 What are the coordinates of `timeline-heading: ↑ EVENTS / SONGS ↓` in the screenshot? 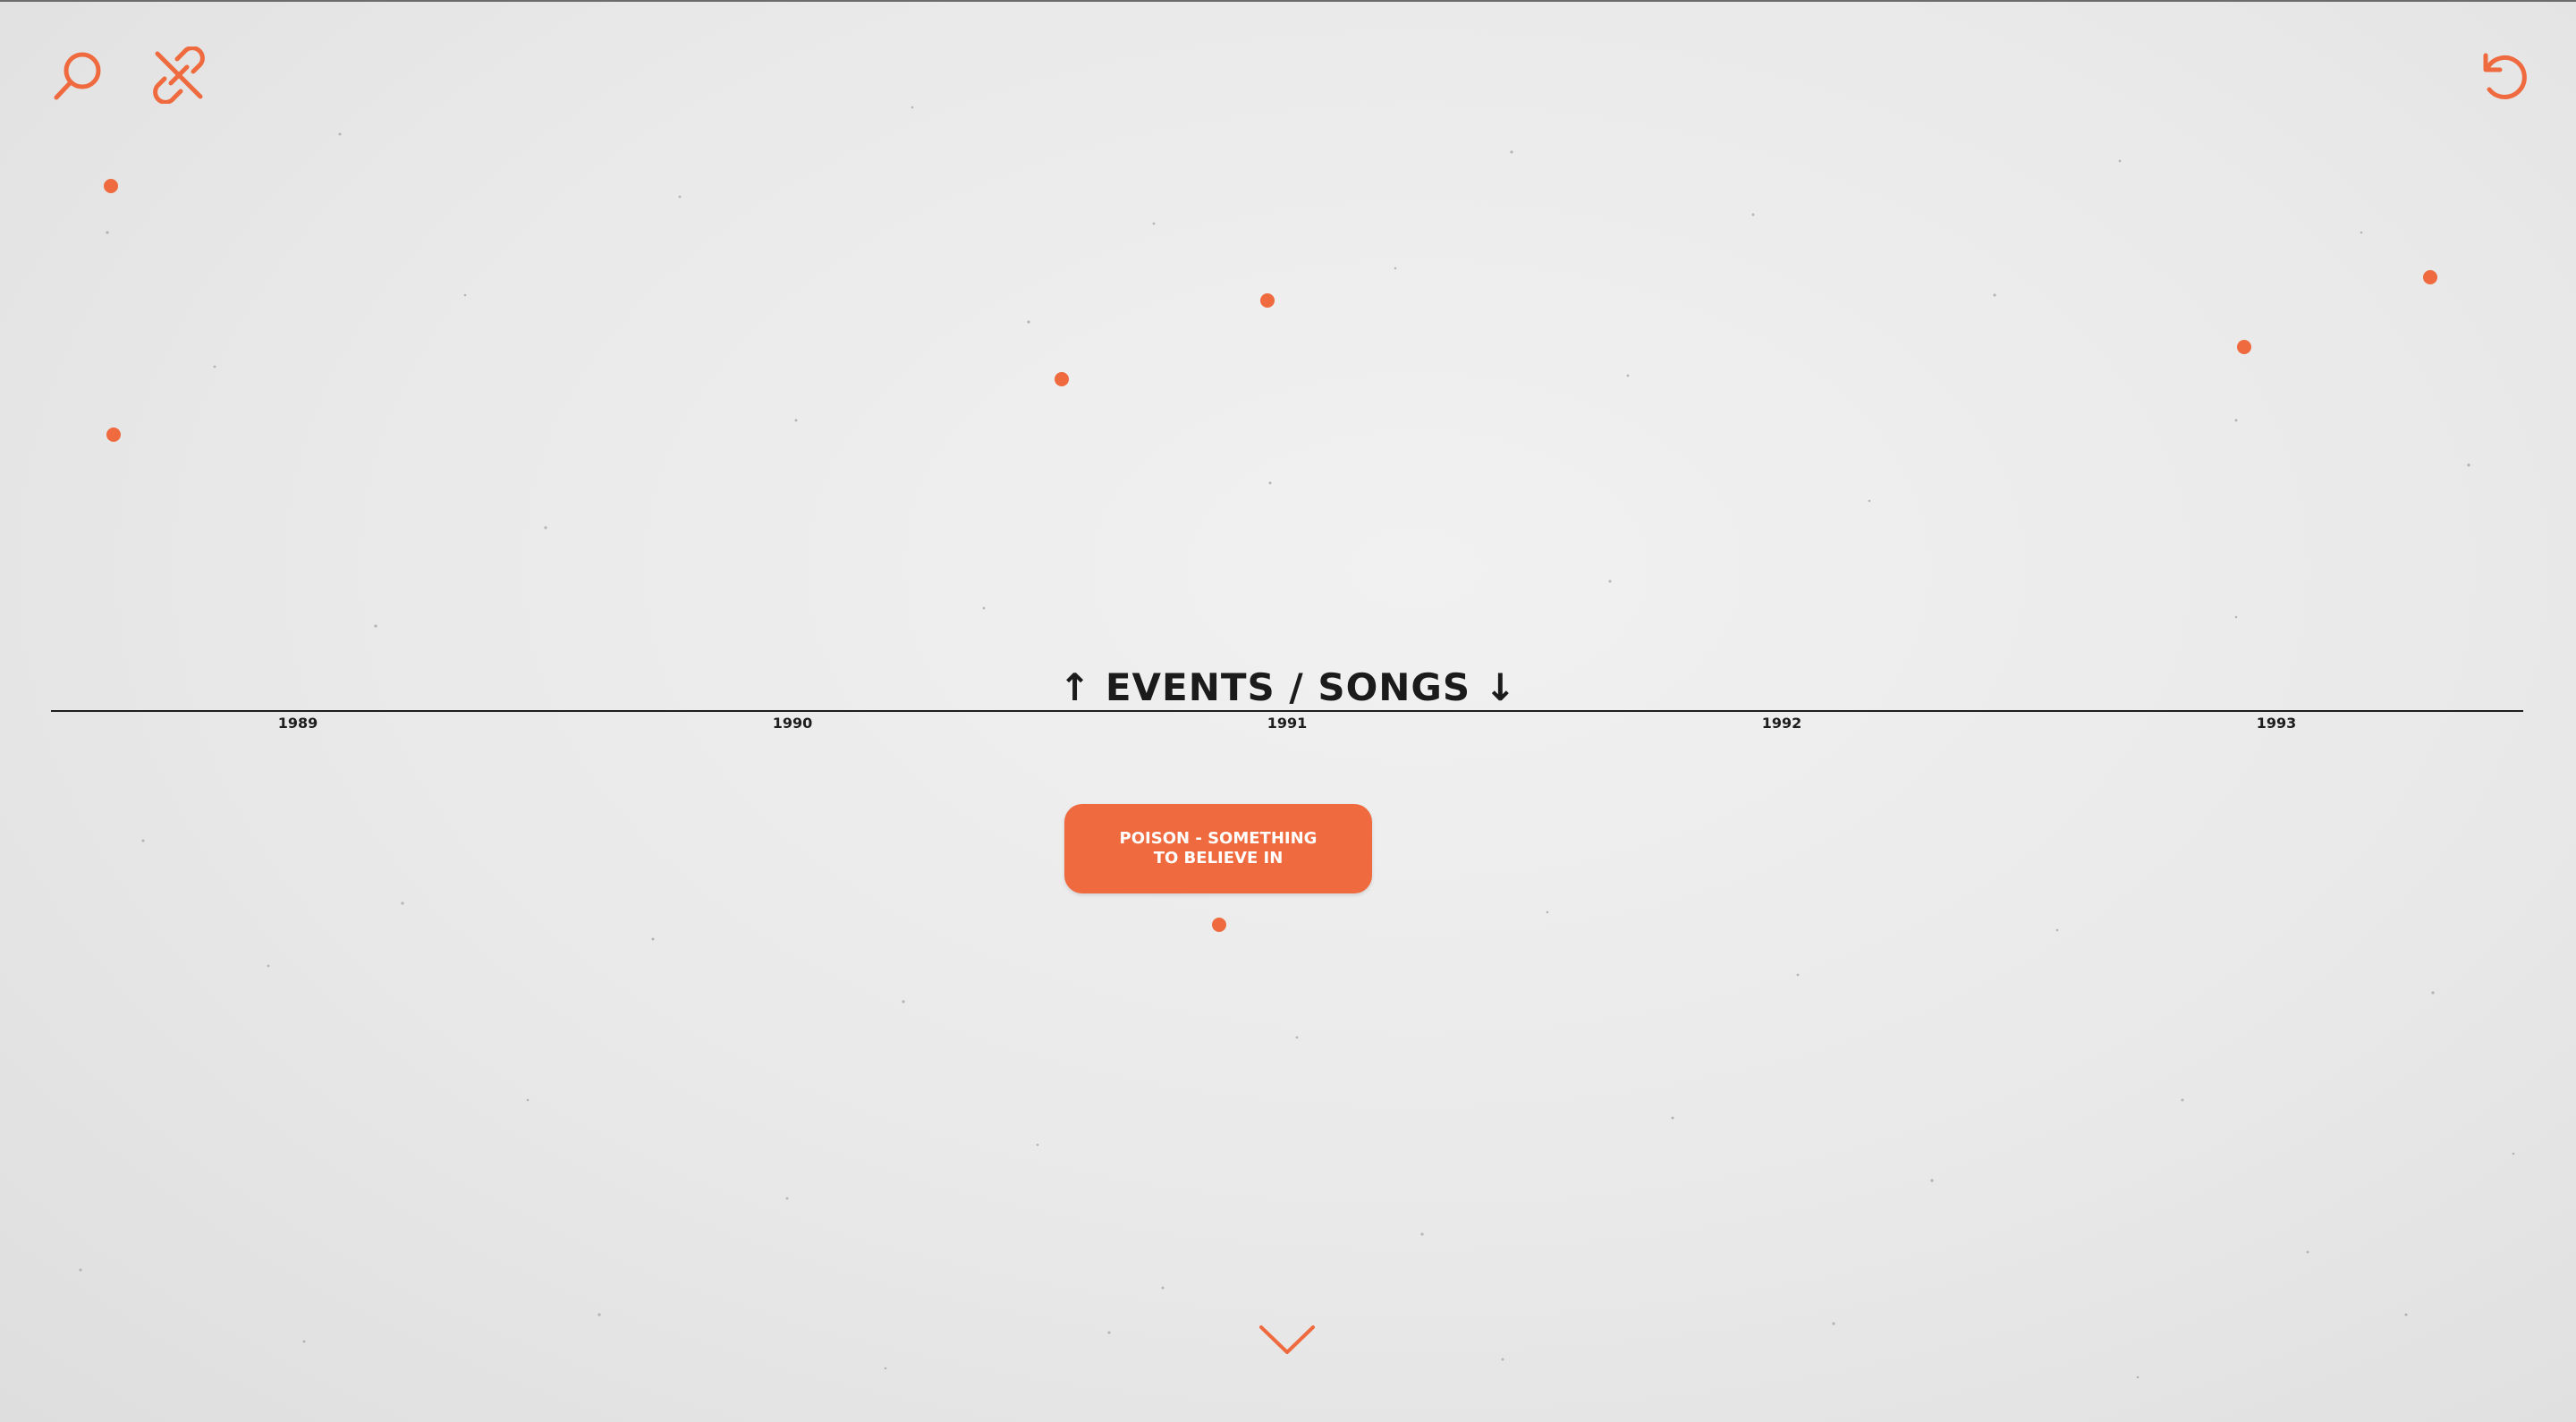 It's located at (1288, 687).